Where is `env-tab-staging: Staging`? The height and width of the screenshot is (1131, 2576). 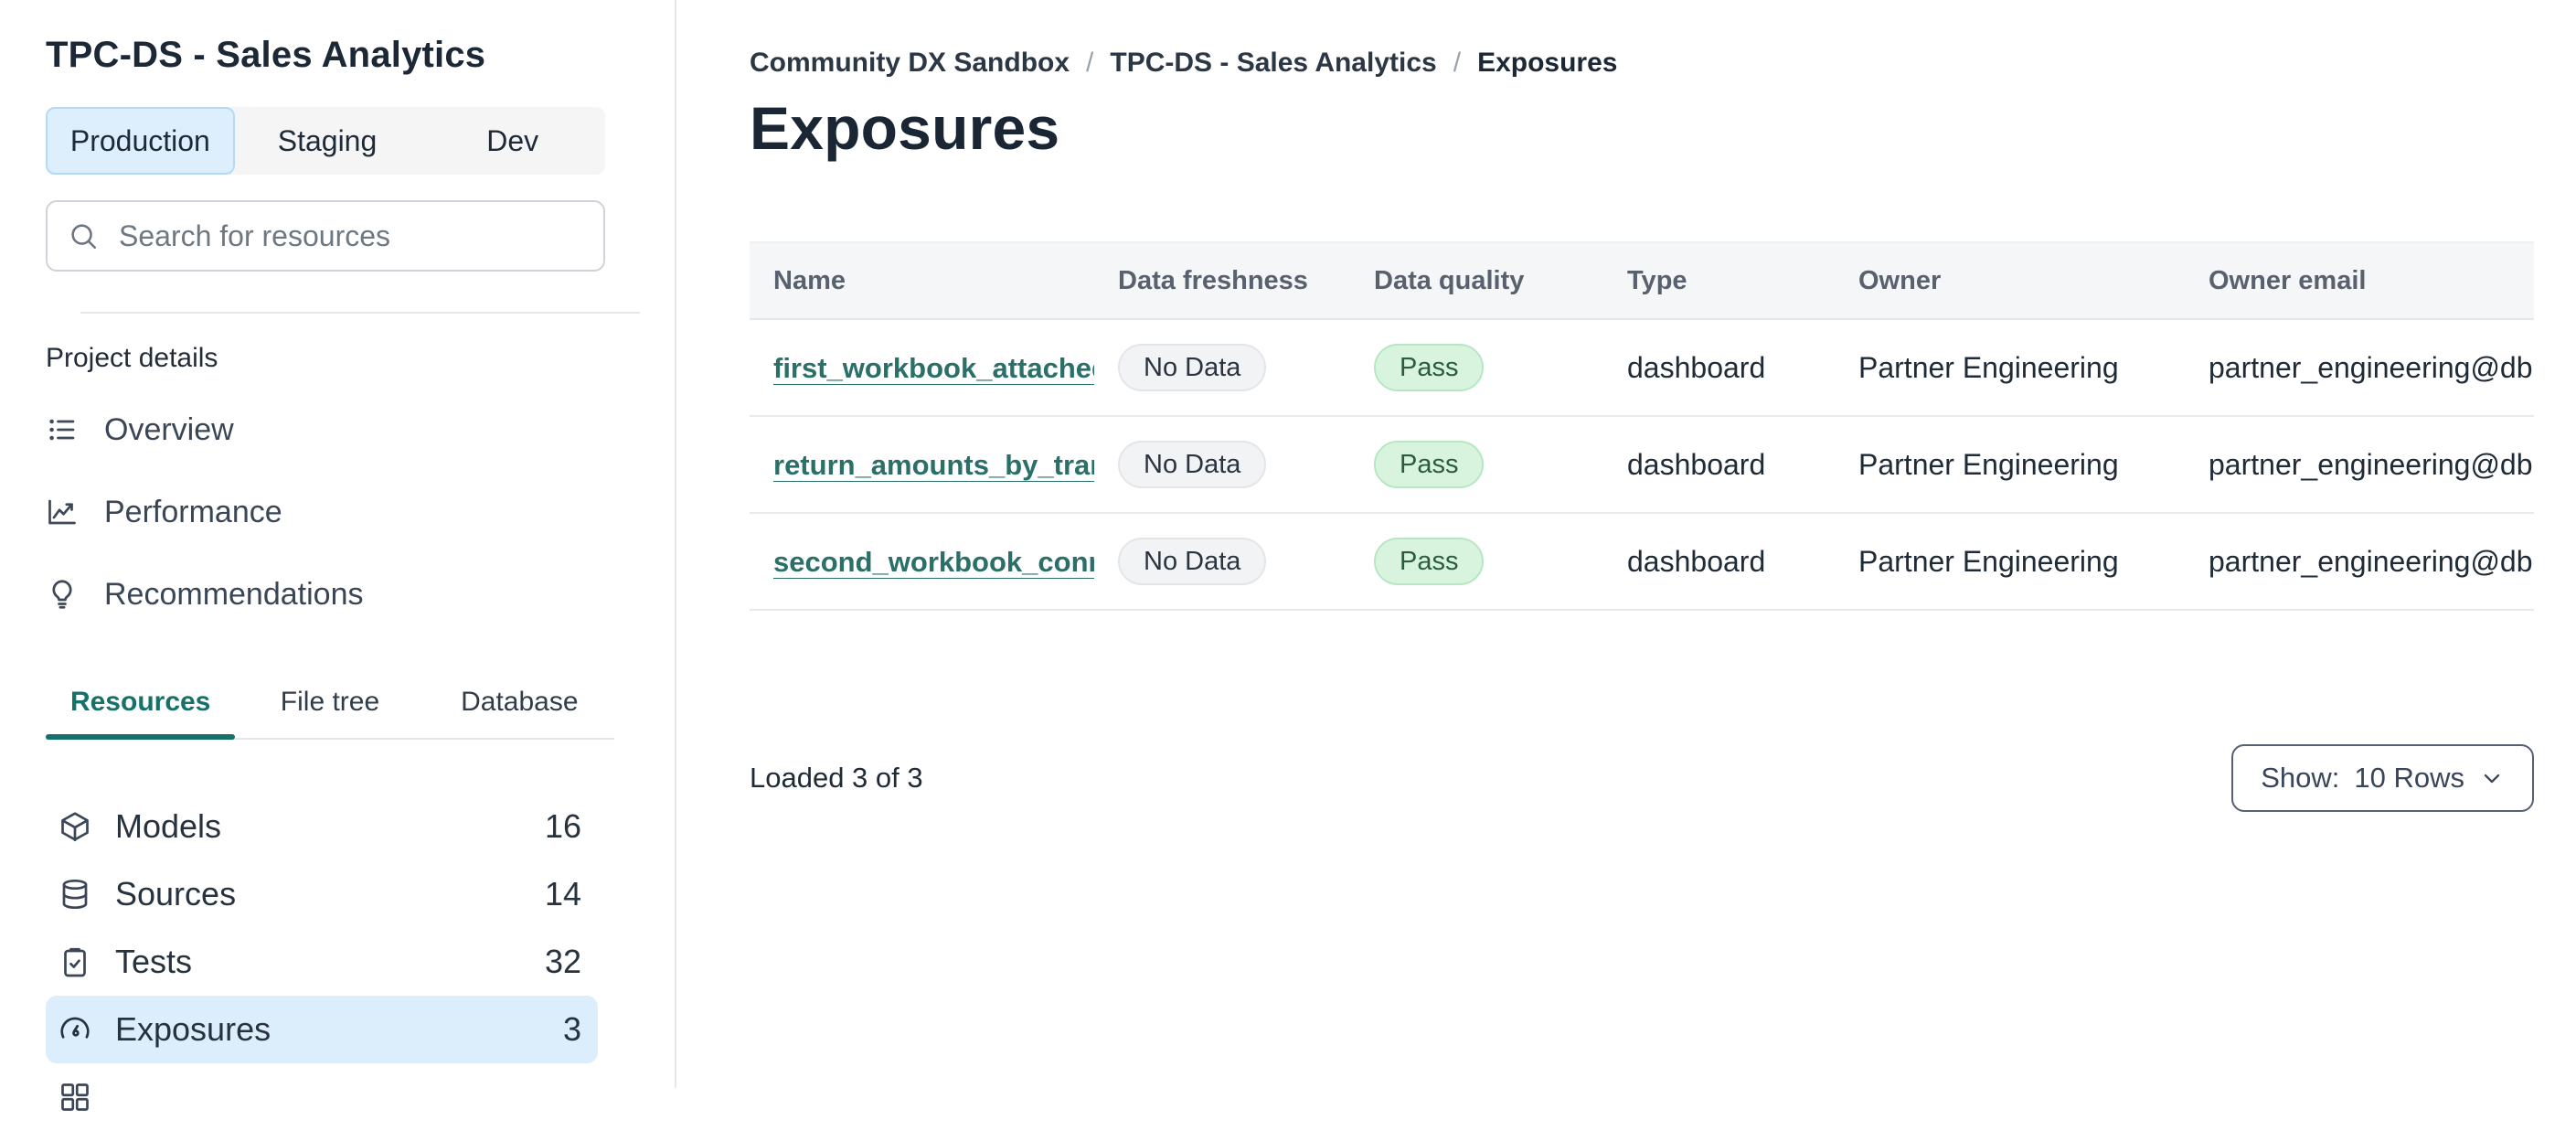
env-tab-staging: Staging is located at coordinates (327, 141).